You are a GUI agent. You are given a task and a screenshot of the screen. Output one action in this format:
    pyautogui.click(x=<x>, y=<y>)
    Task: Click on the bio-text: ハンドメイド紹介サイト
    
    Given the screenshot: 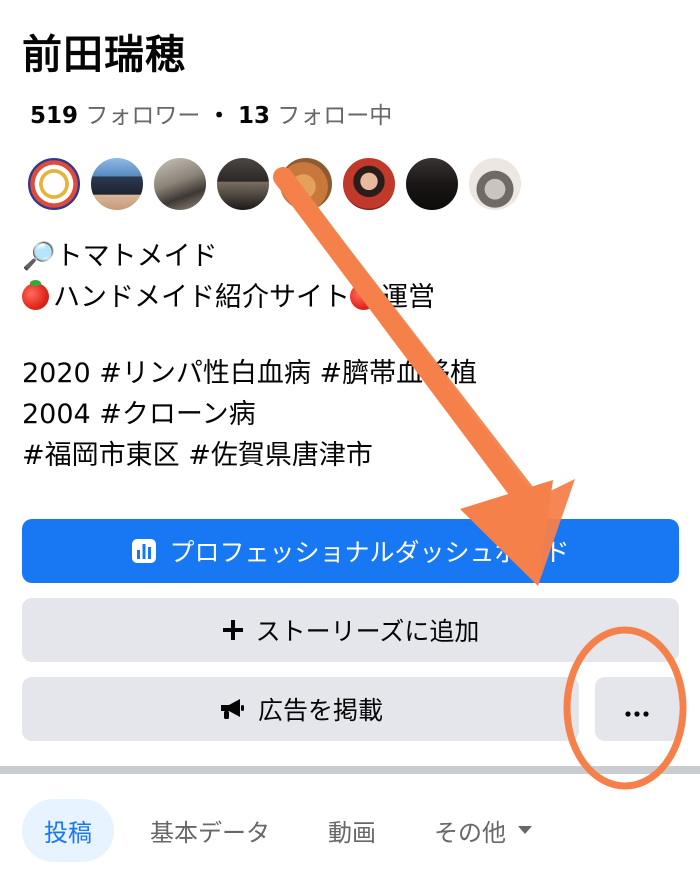 What is the action you would take?
    pyautogui.click(x=201, y=297)
    